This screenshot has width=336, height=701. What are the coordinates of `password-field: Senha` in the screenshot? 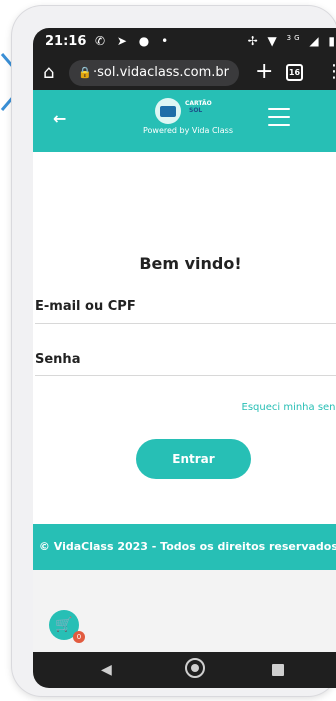 It's located at (57, 359).